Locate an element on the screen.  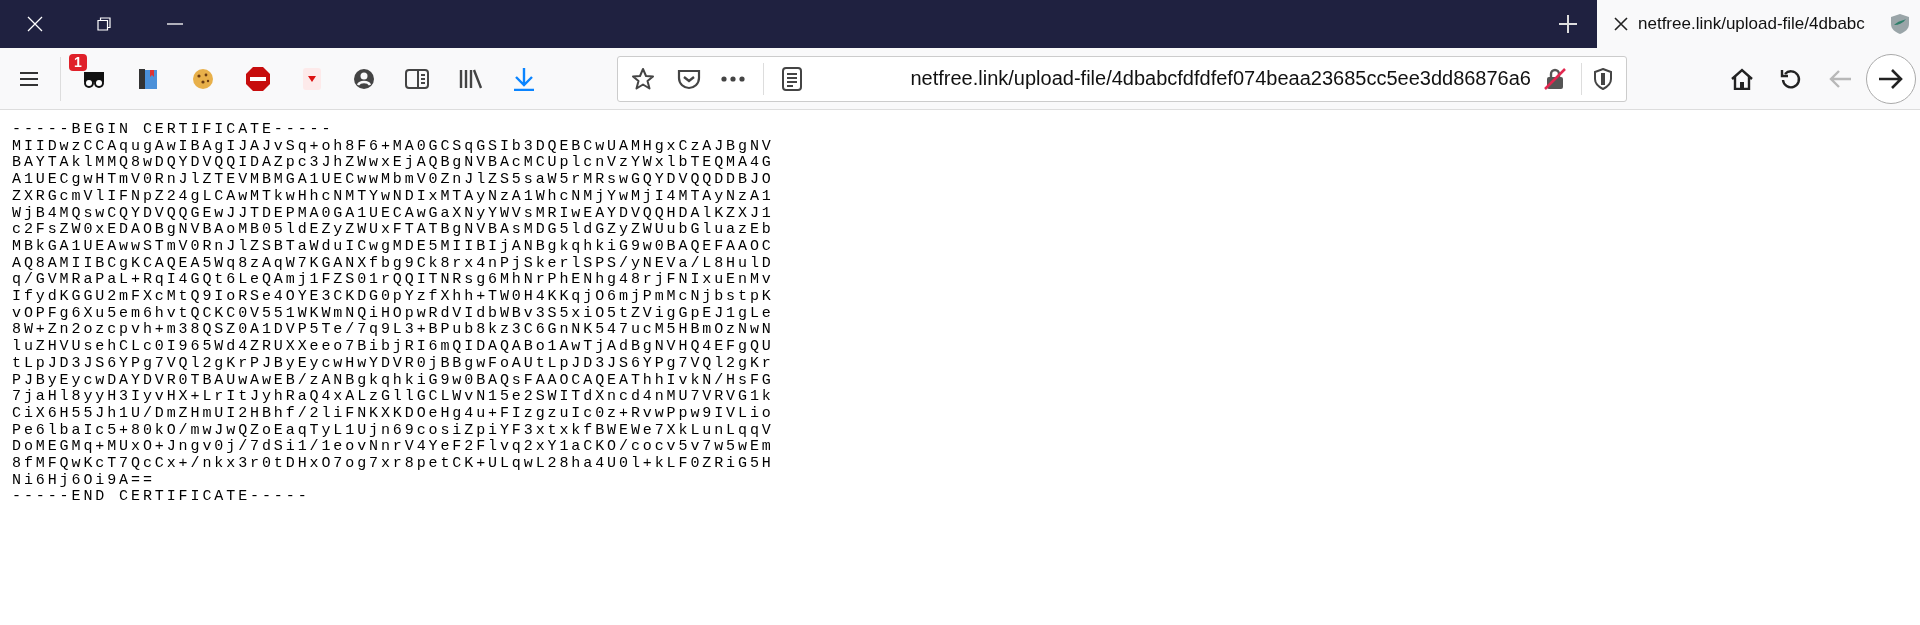
certificate-line: ZXRGcmVlIFNpZ24gLCAwMTkwHhcNMTYwNDIxMTAyNzA1WhcNMjYwMjI4MTAyNzA1 is located at coordinates (393, 197).